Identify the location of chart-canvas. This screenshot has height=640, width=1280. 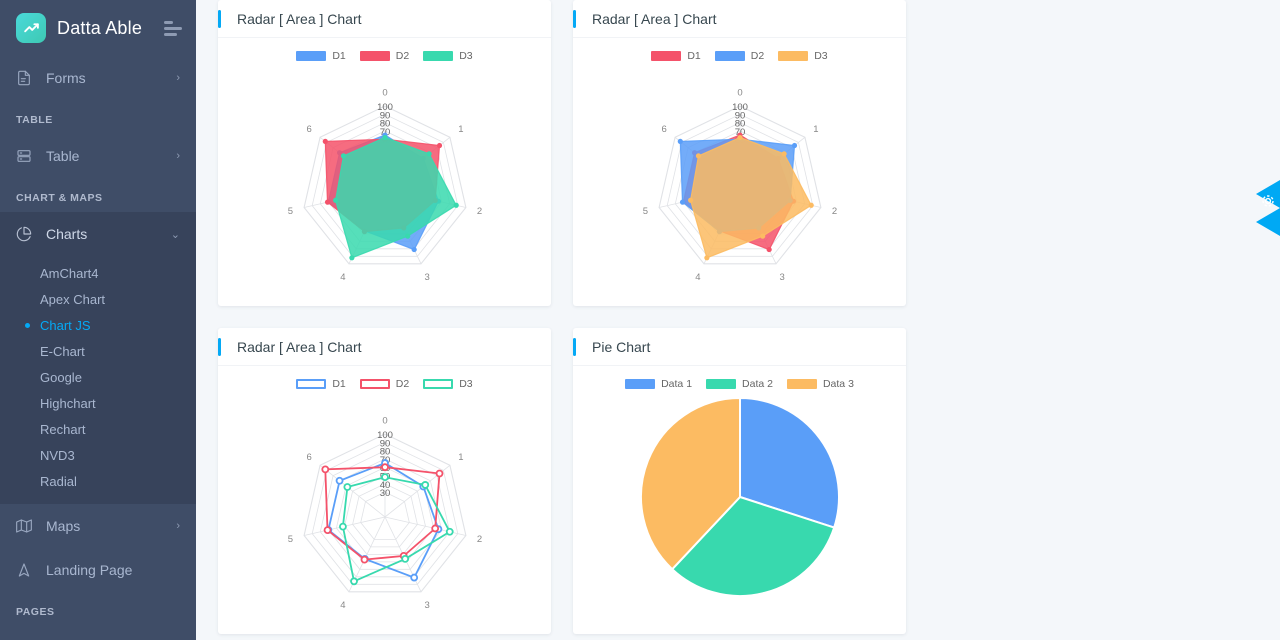
(739, 497).